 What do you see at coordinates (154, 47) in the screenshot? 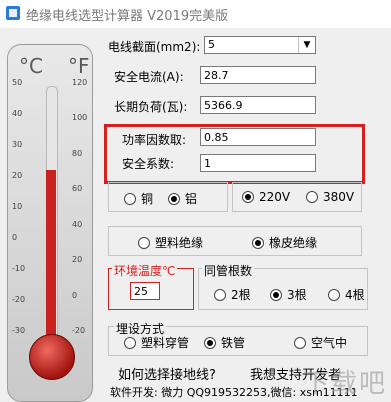
I see `section-label: 电线截面(mm2):` at bounding box center [154, 47].